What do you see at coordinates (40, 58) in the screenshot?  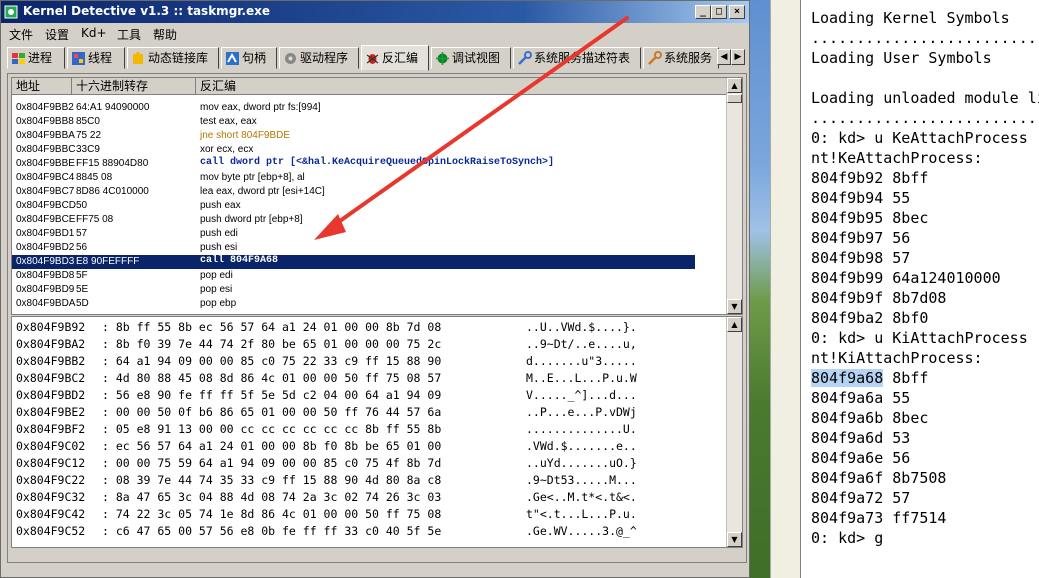 I see `tab-label: 进程` at bounding box center [40, 58].